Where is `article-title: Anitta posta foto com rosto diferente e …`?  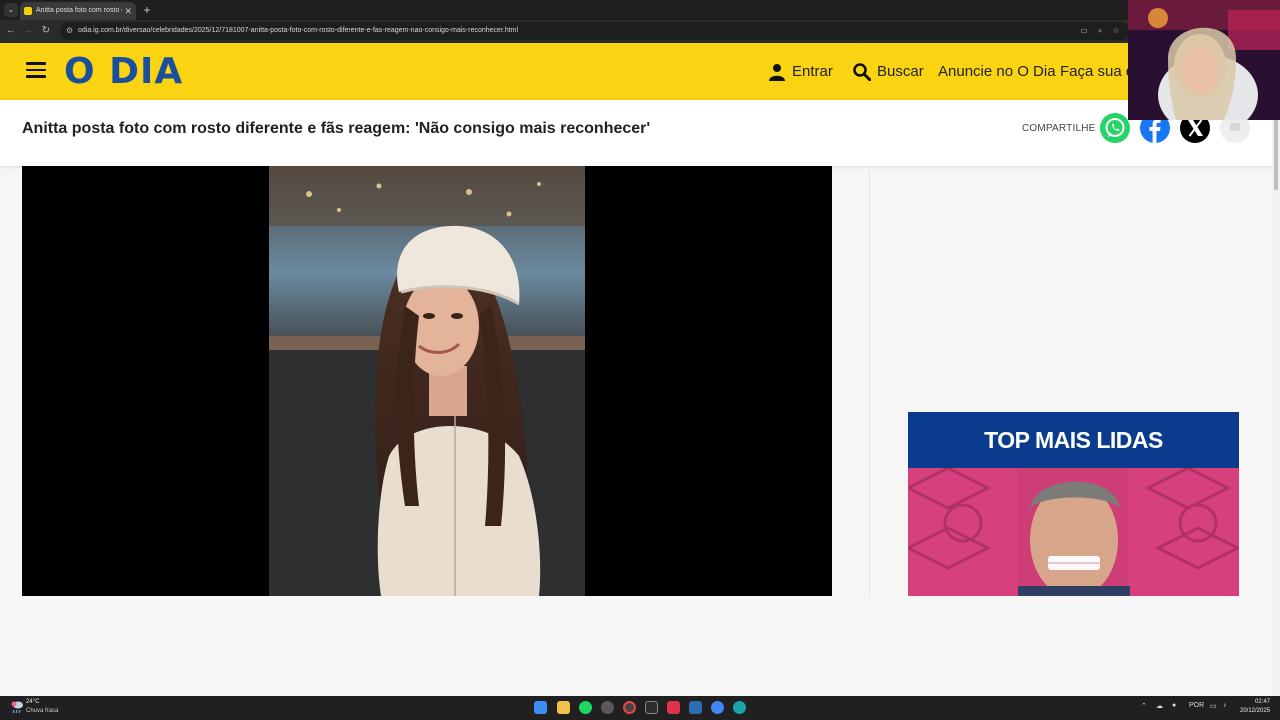
article-title: Anitta posta foto com rosto diferente e … is located at coordinates (336, 128).